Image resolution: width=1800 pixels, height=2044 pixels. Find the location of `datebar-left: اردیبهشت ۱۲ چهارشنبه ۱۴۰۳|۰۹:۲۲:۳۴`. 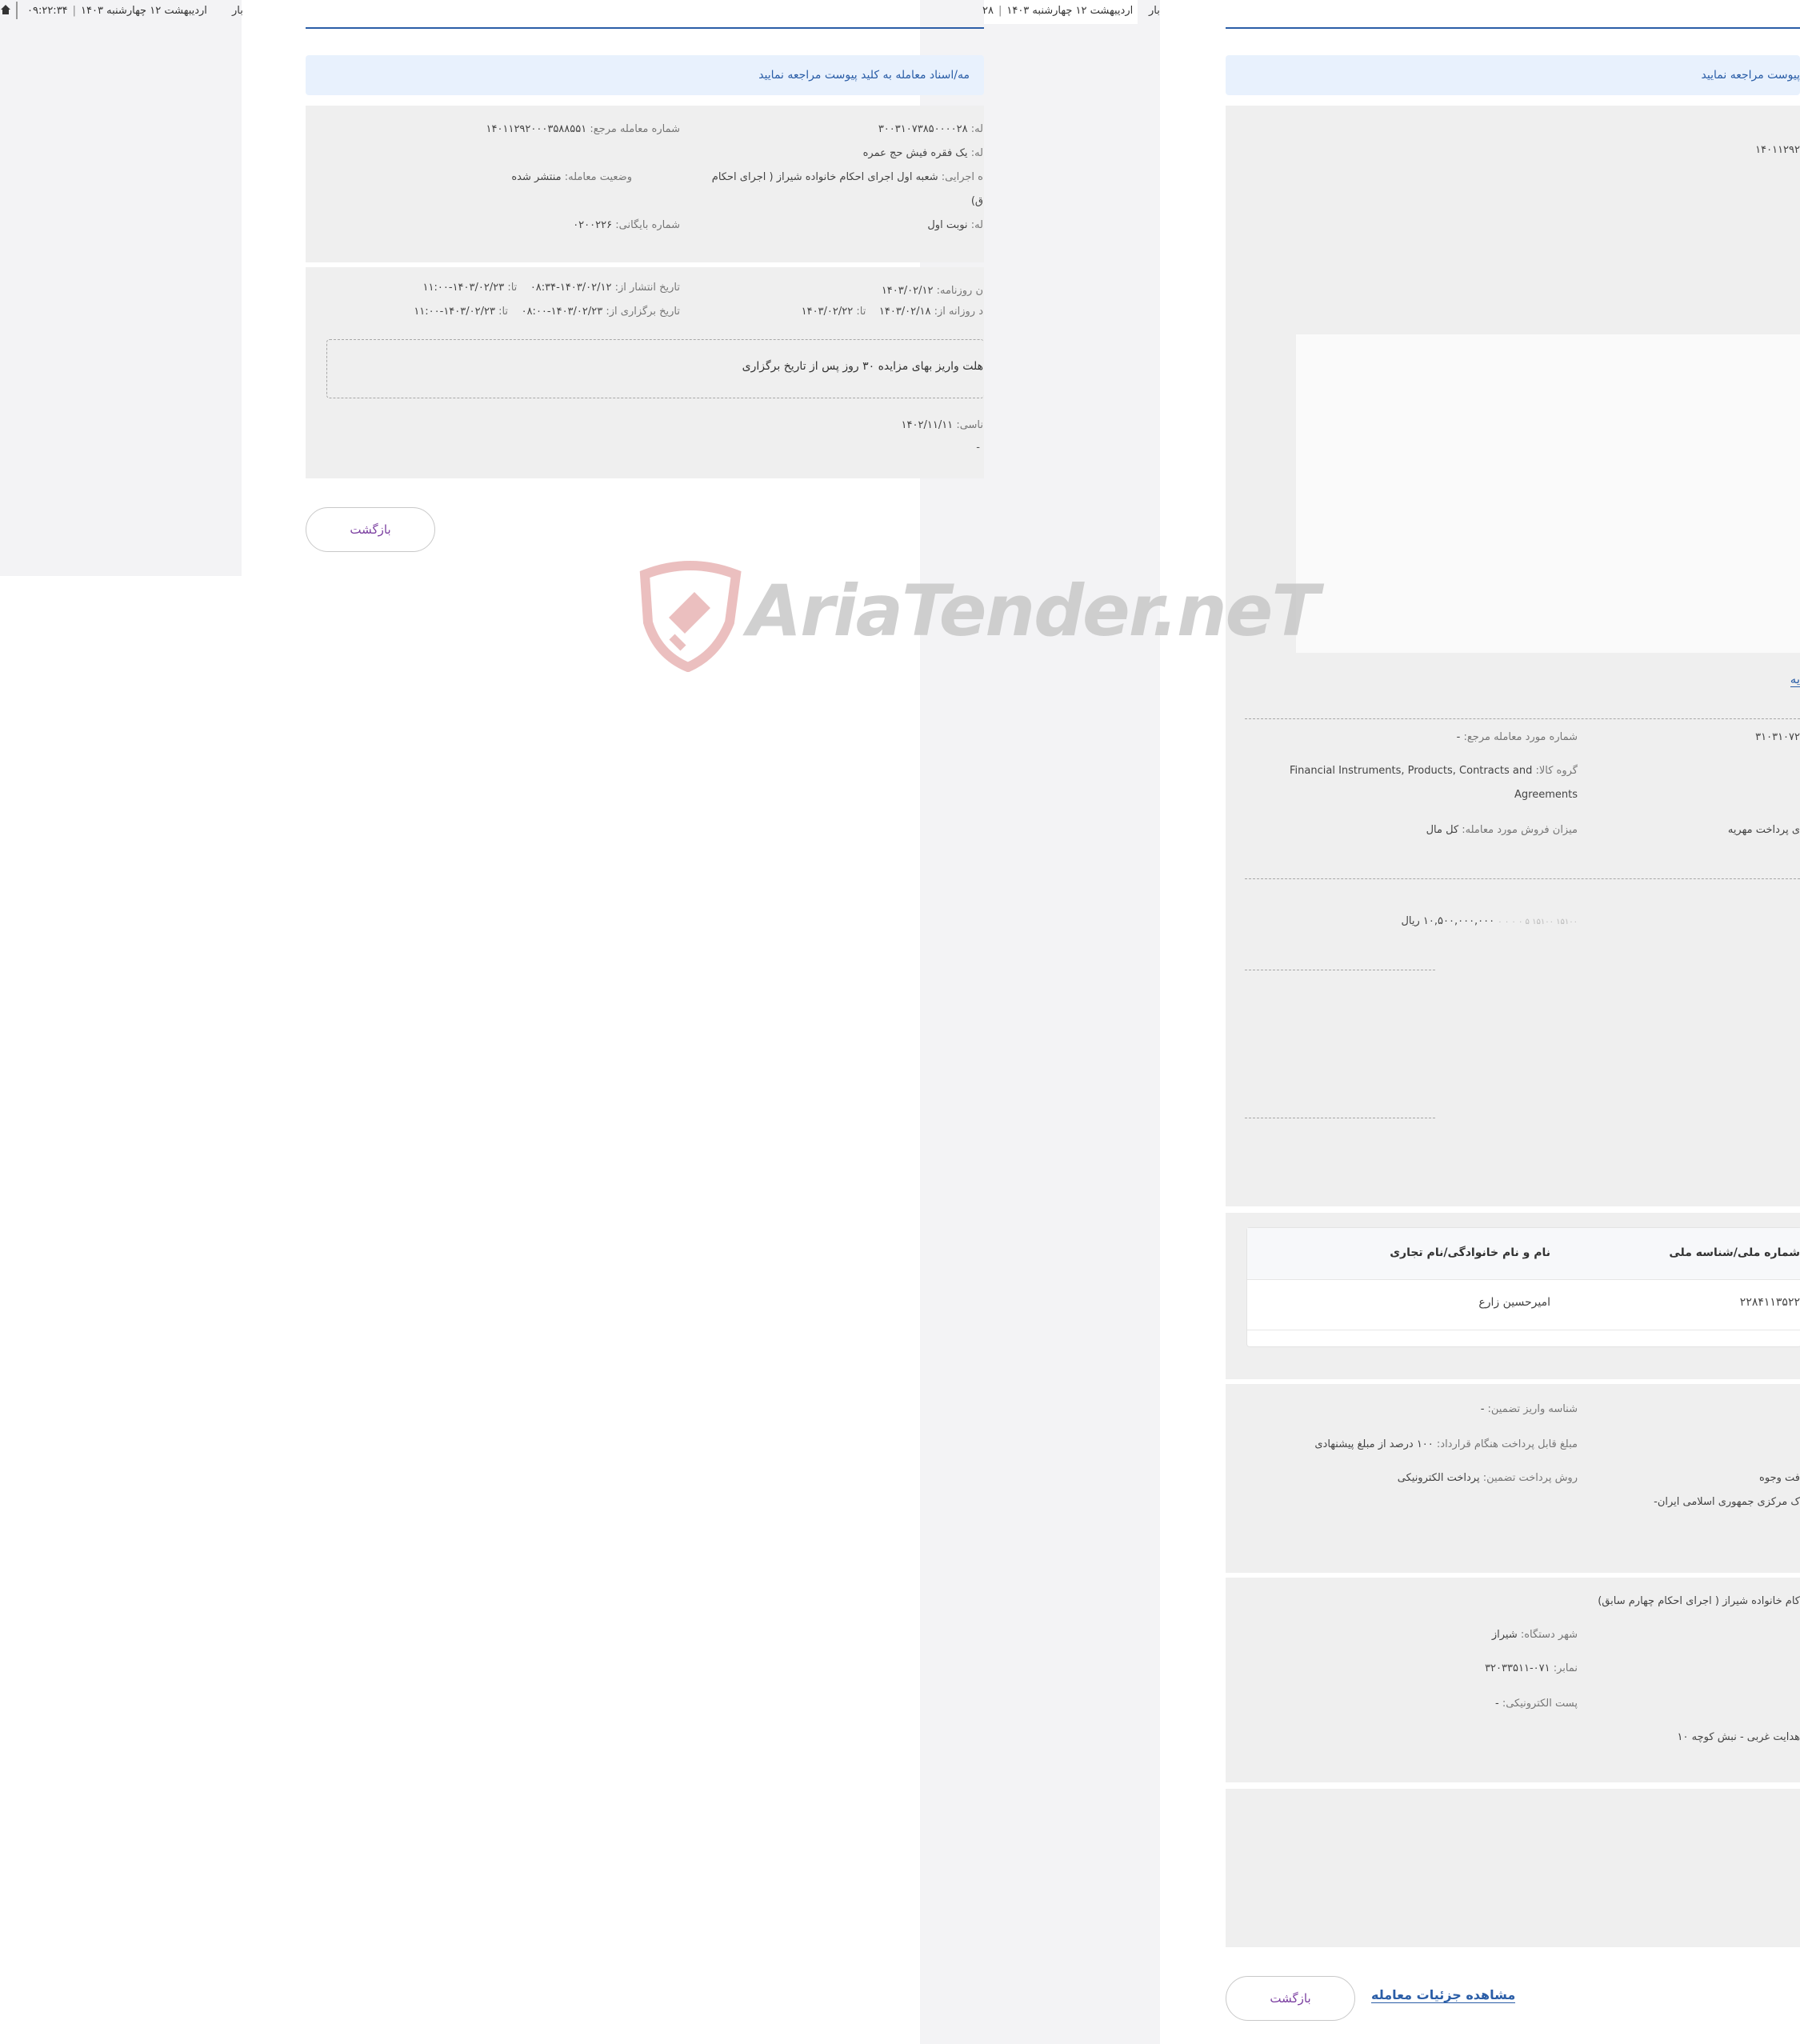

datebar-left: اردیبهشت ۱۲ چهارشنبه ۱۴۰۳|۰۹:۲۲:۳۴ is located at coordinates (117, 11).